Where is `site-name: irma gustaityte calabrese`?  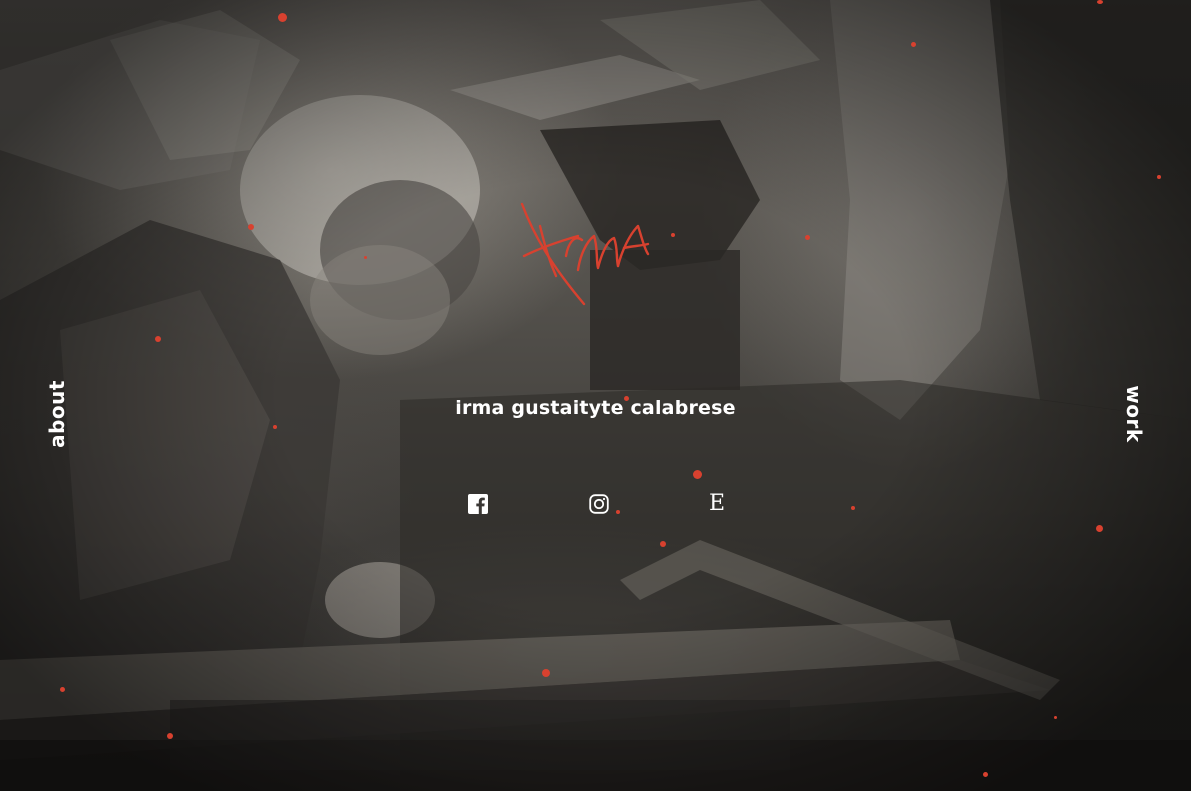
site-name: irma gustaityte calabrese is located at coordinates (595, 408).